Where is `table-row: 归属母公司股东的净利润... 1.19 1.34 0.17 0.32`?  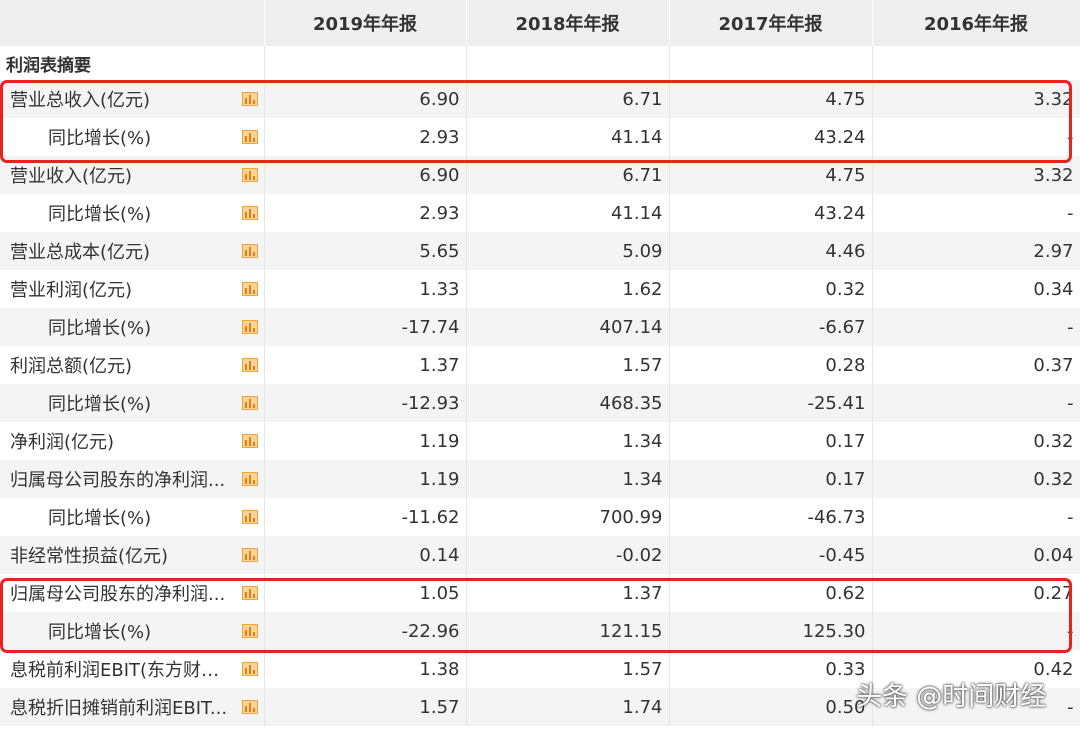
table-row: 归属母公司股东的净利润... 1.19 1.34 0.17 0.32 is located at coordinates (540, 479).